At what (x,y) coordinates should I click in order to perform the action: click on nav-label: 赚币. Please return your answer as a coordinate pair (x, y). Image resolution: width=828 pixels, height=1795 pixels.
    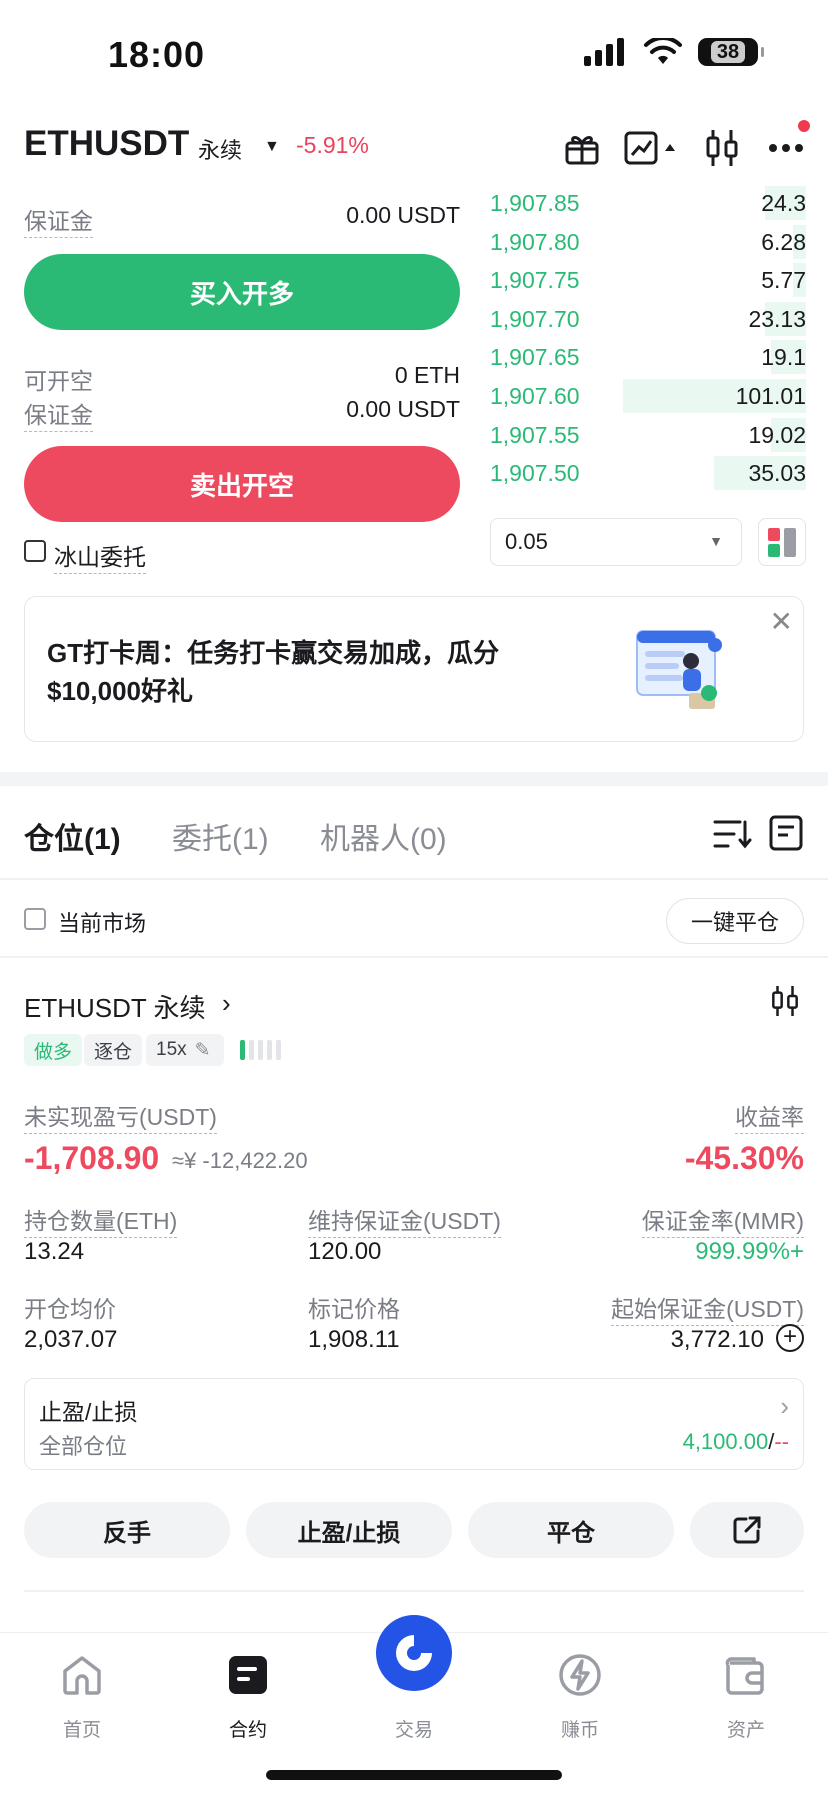
    Looking at the image, I should click on (579, 1730).